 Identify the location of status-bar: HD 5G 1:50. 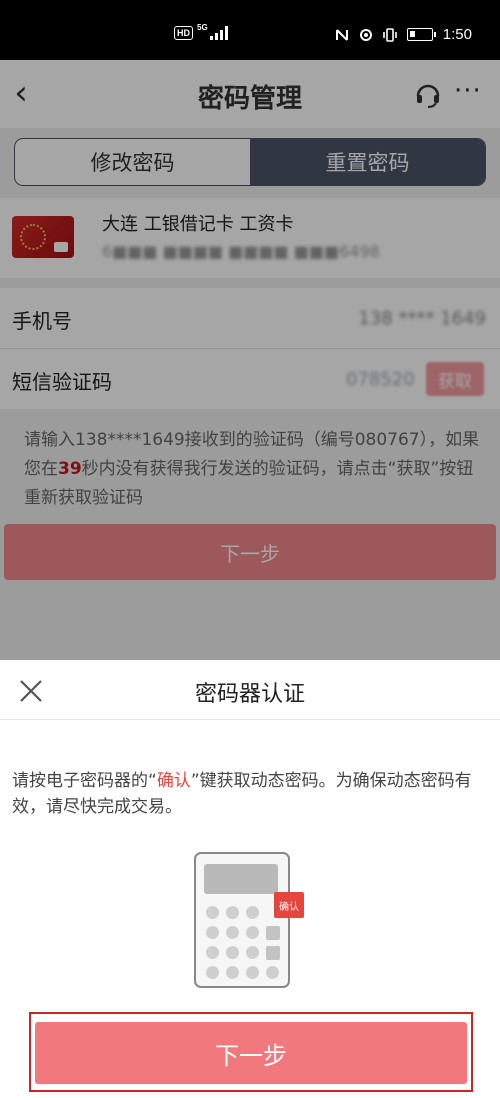
(250, 30).